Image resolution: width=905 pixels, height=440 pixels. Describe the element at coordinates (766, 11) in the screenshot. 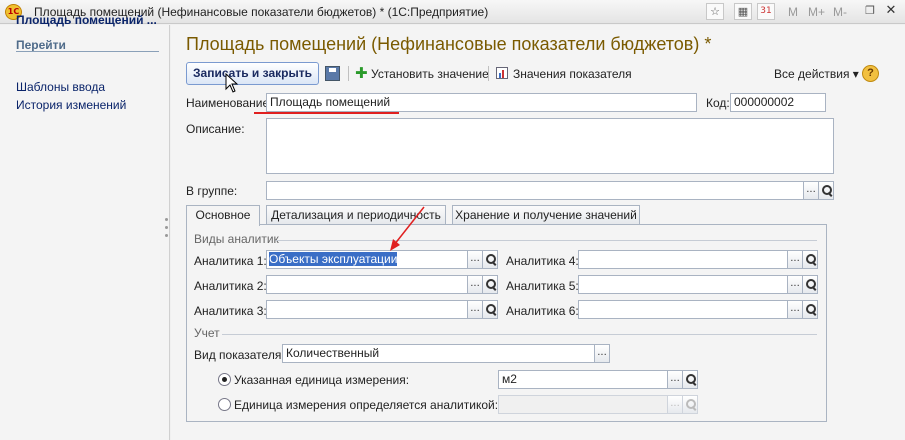

I see `calendar-icon: 31` at that location.